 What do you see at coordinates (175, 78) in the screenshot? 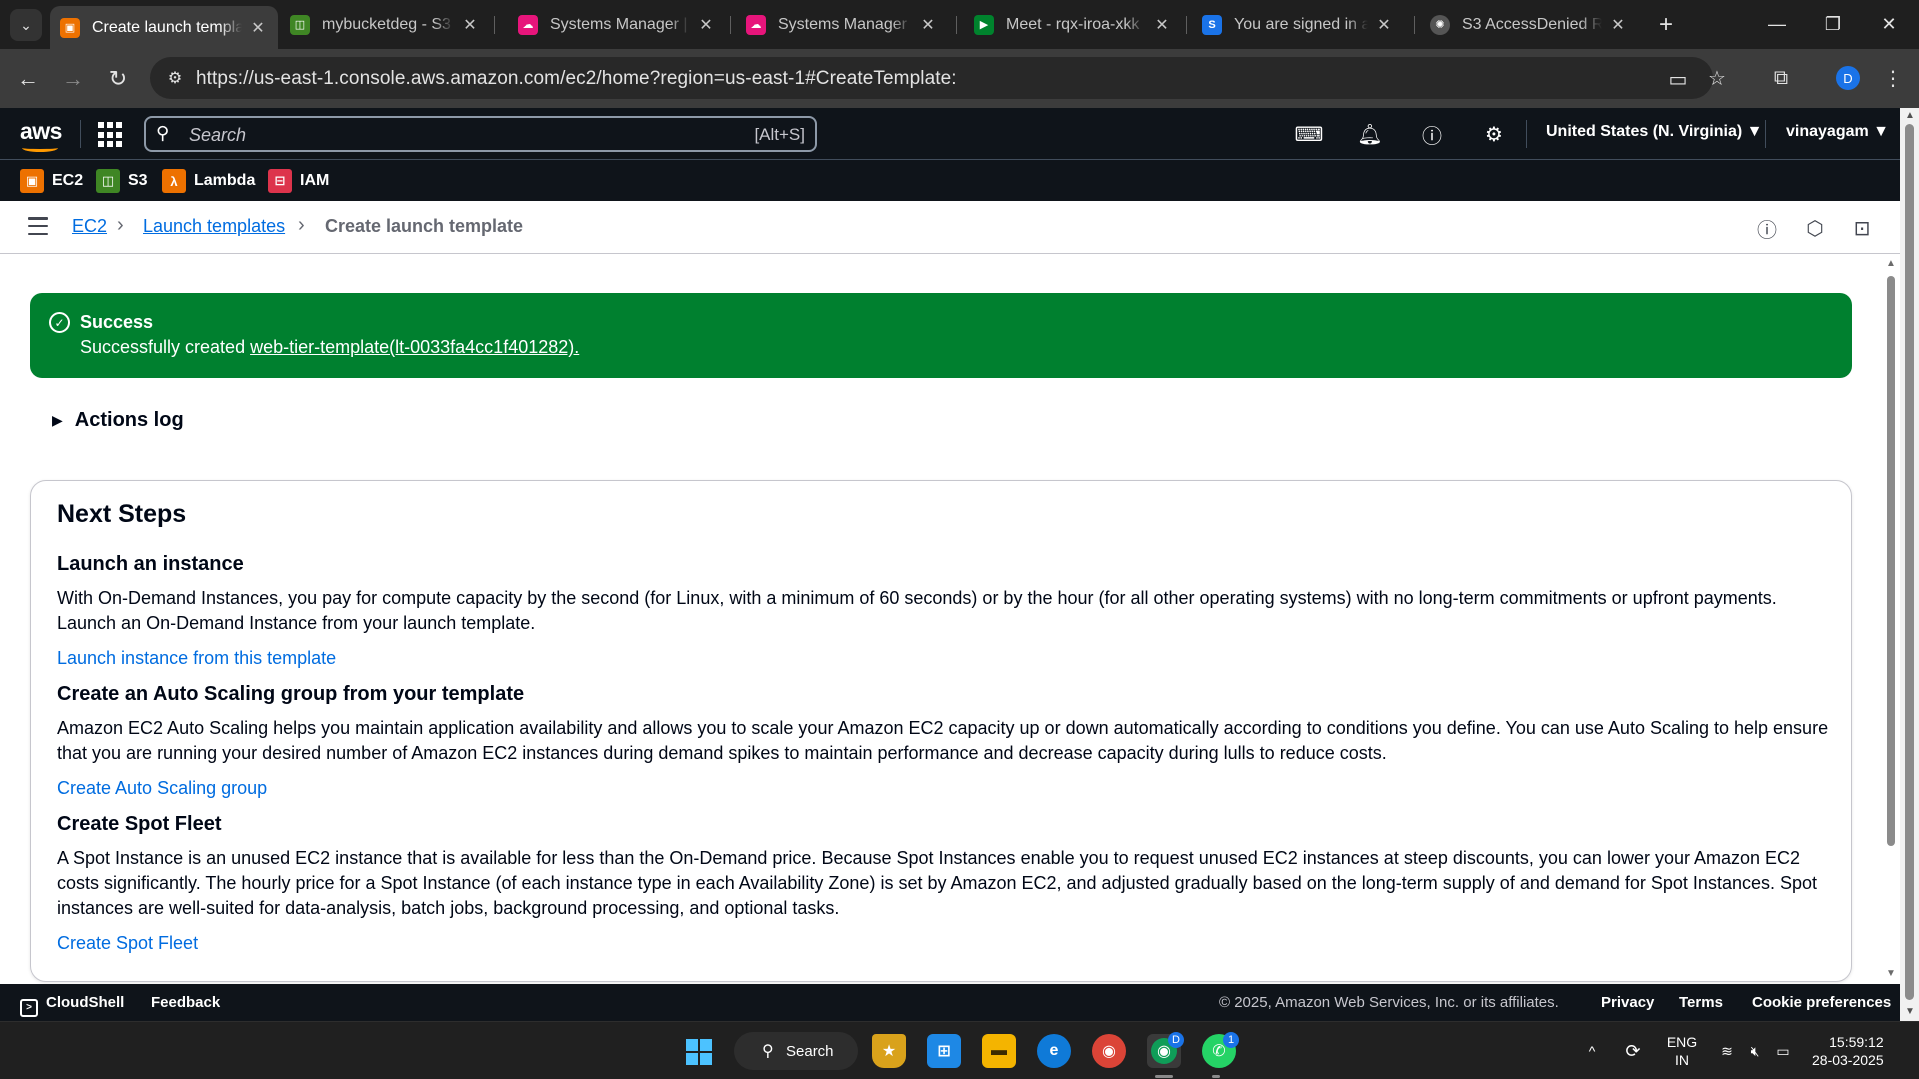
I see `site-info-tune-icon: ⚙` at bounding box center [175, 78].